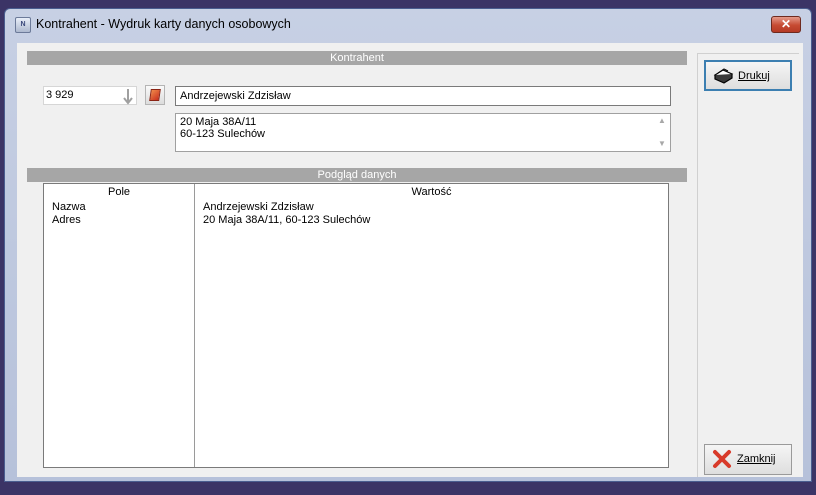  I want to click on section-header-contractor: Kontrahent, so click(357, 58).